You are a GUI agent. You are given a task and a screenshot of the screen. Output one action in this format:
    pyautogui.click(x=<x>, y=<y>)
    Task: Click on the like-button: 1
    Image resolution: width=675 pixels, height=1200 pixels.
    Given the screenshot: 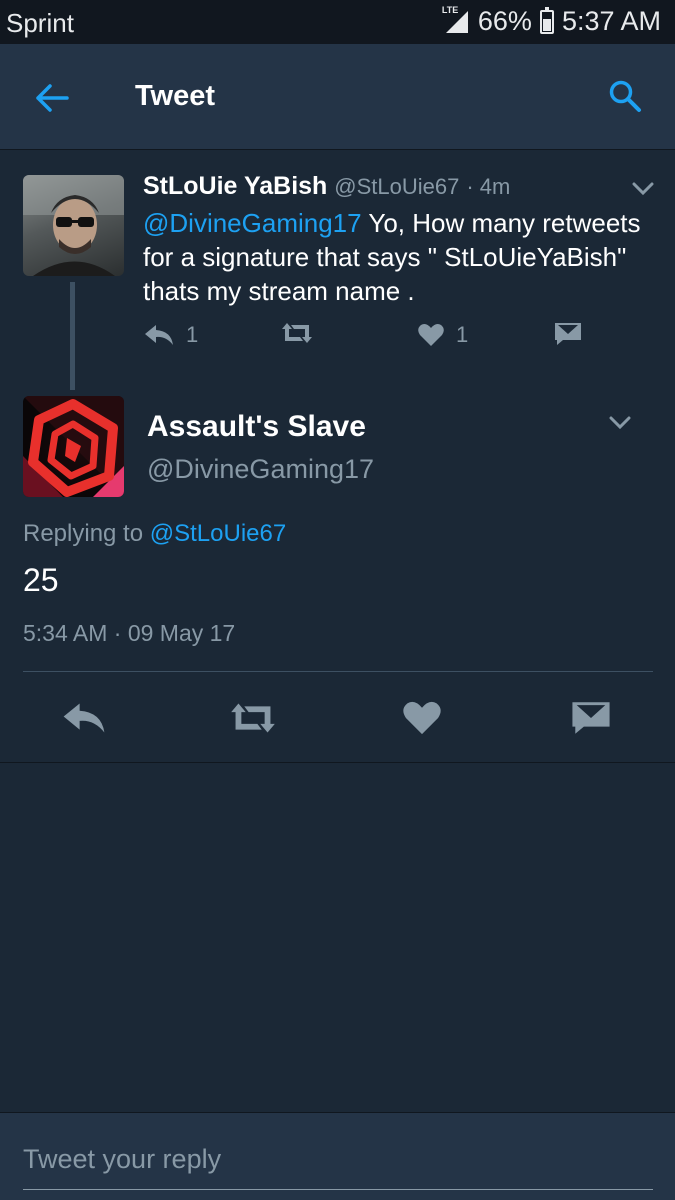 What is the action you would take?
    pyautogui.click(x=443, y=335)
    